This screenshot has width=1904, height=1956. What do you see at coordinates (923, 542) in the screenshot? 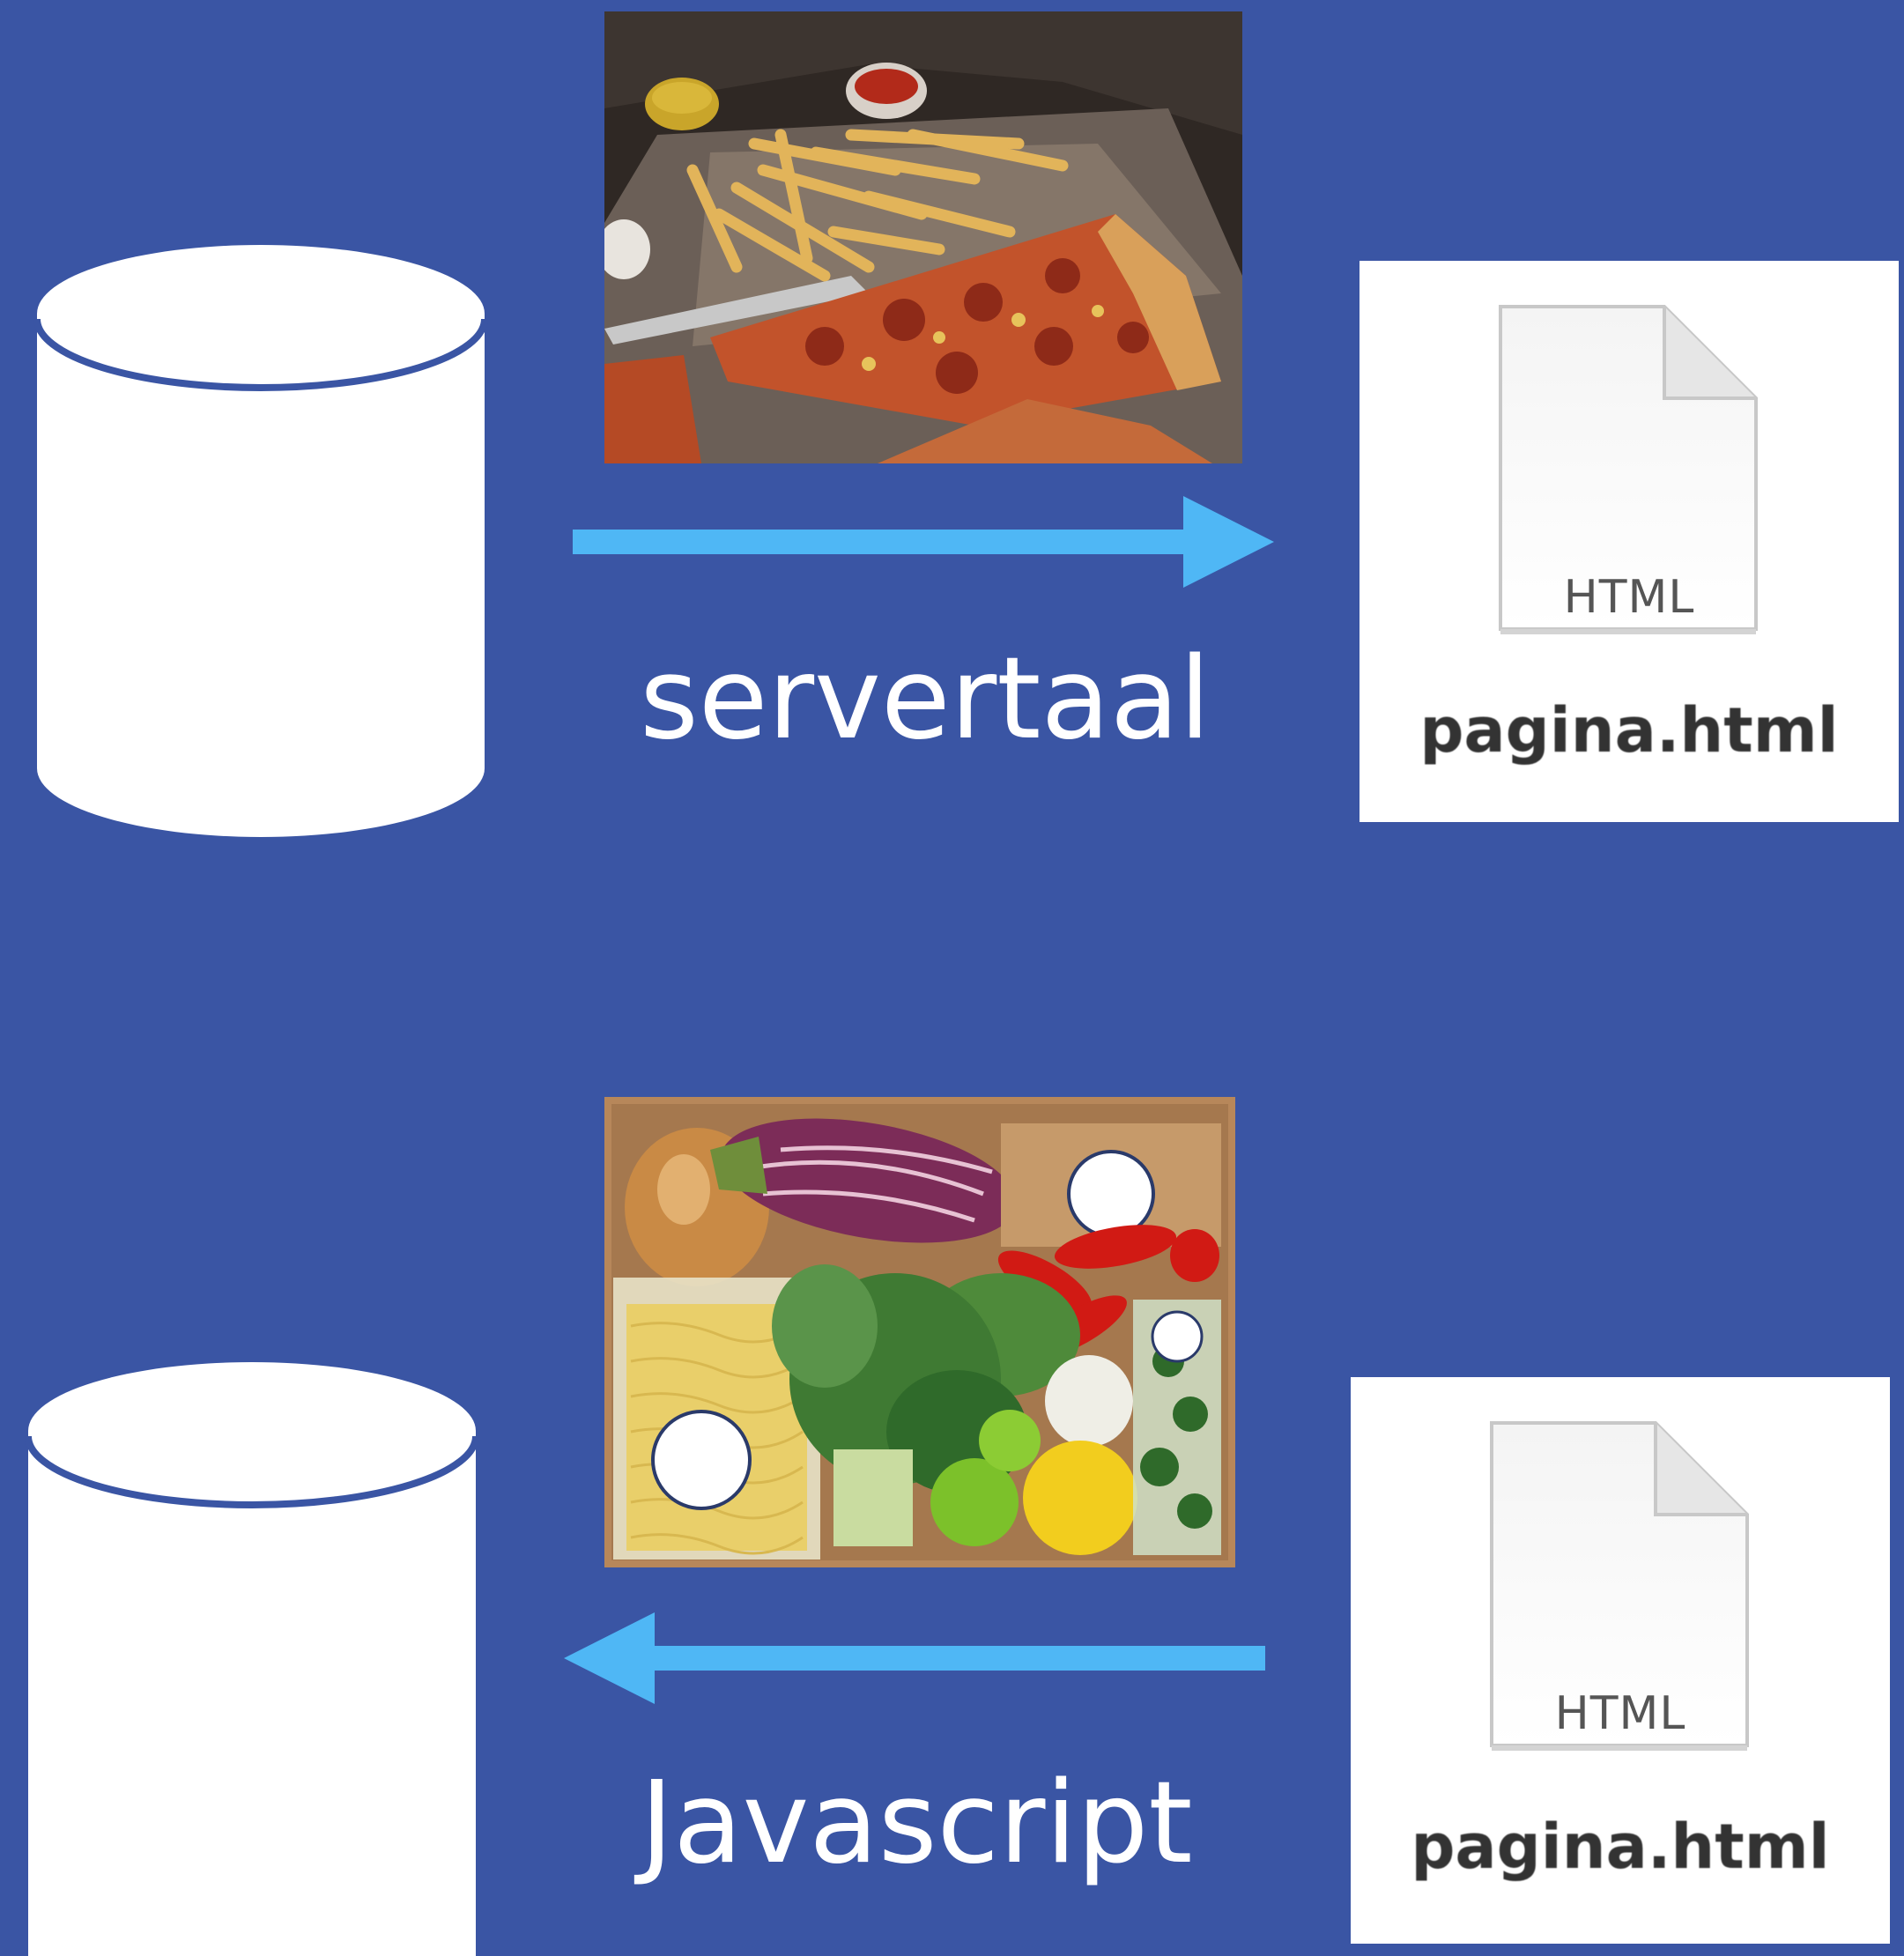
I see `arrow-right-icon` at bounding box center [923, 542].